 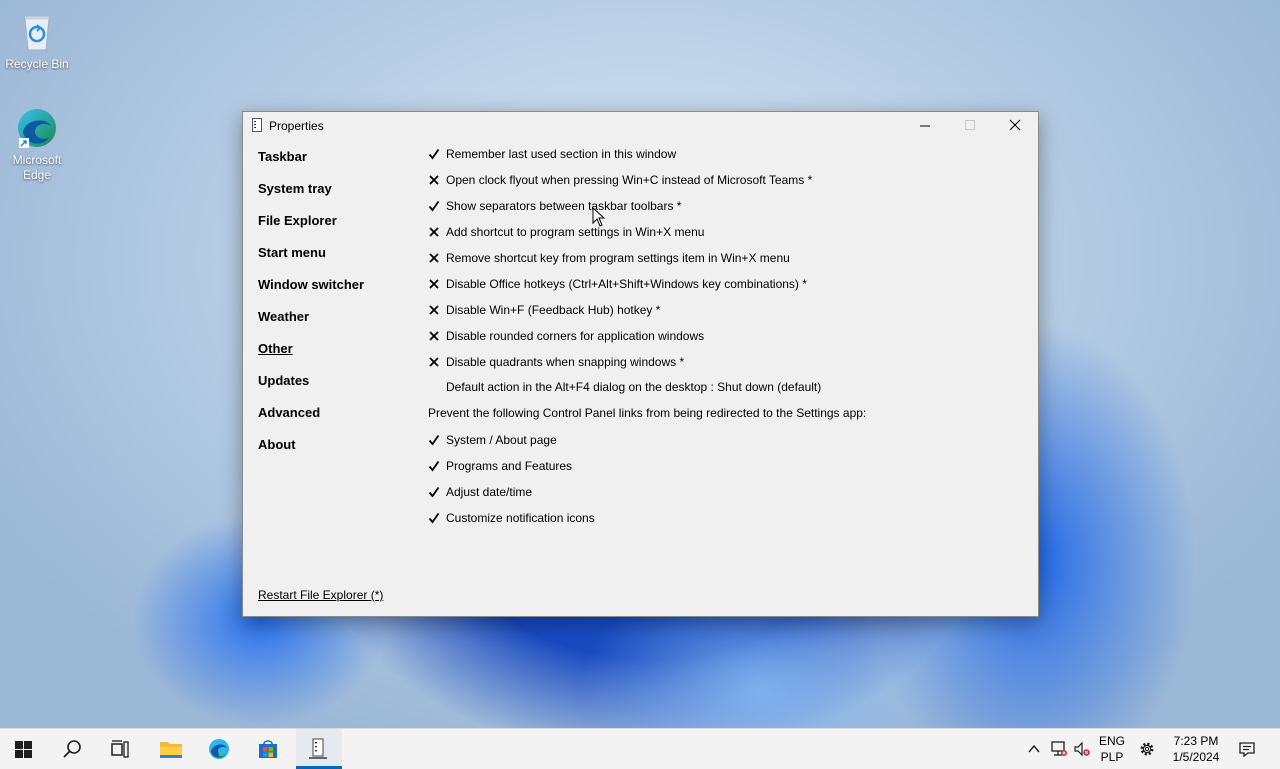 I want to click on file-explorer-icon, so click(x=171, y=750).